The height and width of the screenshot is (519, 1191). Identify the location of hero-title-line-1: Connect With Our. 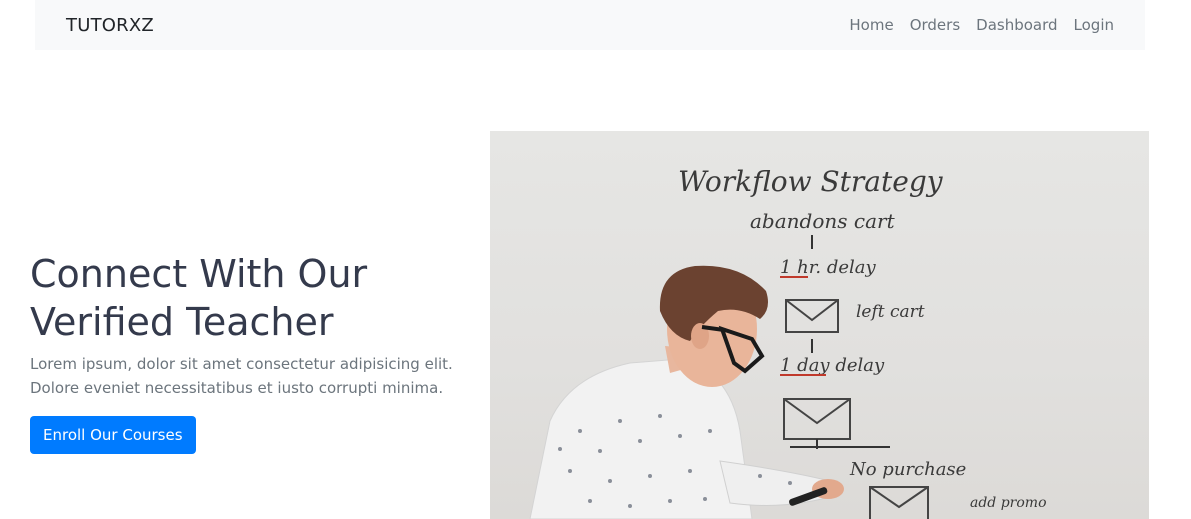
(199, 274).